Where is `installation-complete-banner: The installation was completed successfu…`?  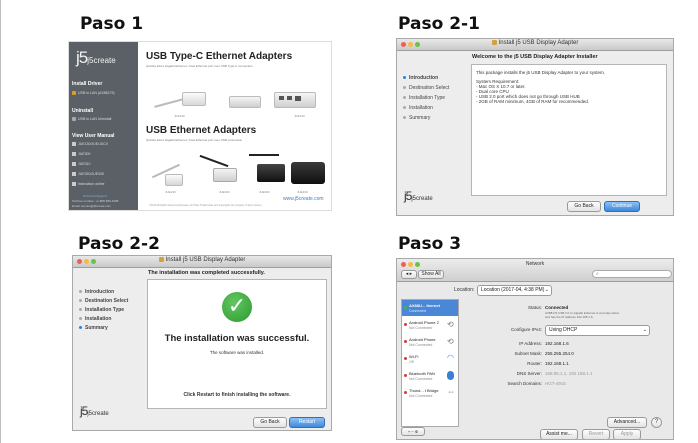 installation-complete-banner: The installation was completed successfu… is located at coordinates (206, 273).